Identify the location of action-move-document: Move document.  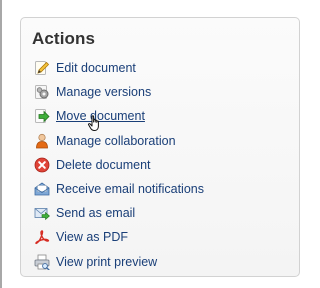
(119, 116).